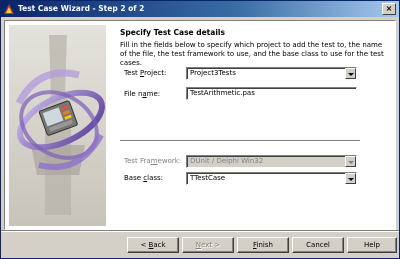 The width and height of the screenshot is (400, 259). Describe the element at coordinates (208, 245) in the screenshot. I see `next-button: Next >` at that location.